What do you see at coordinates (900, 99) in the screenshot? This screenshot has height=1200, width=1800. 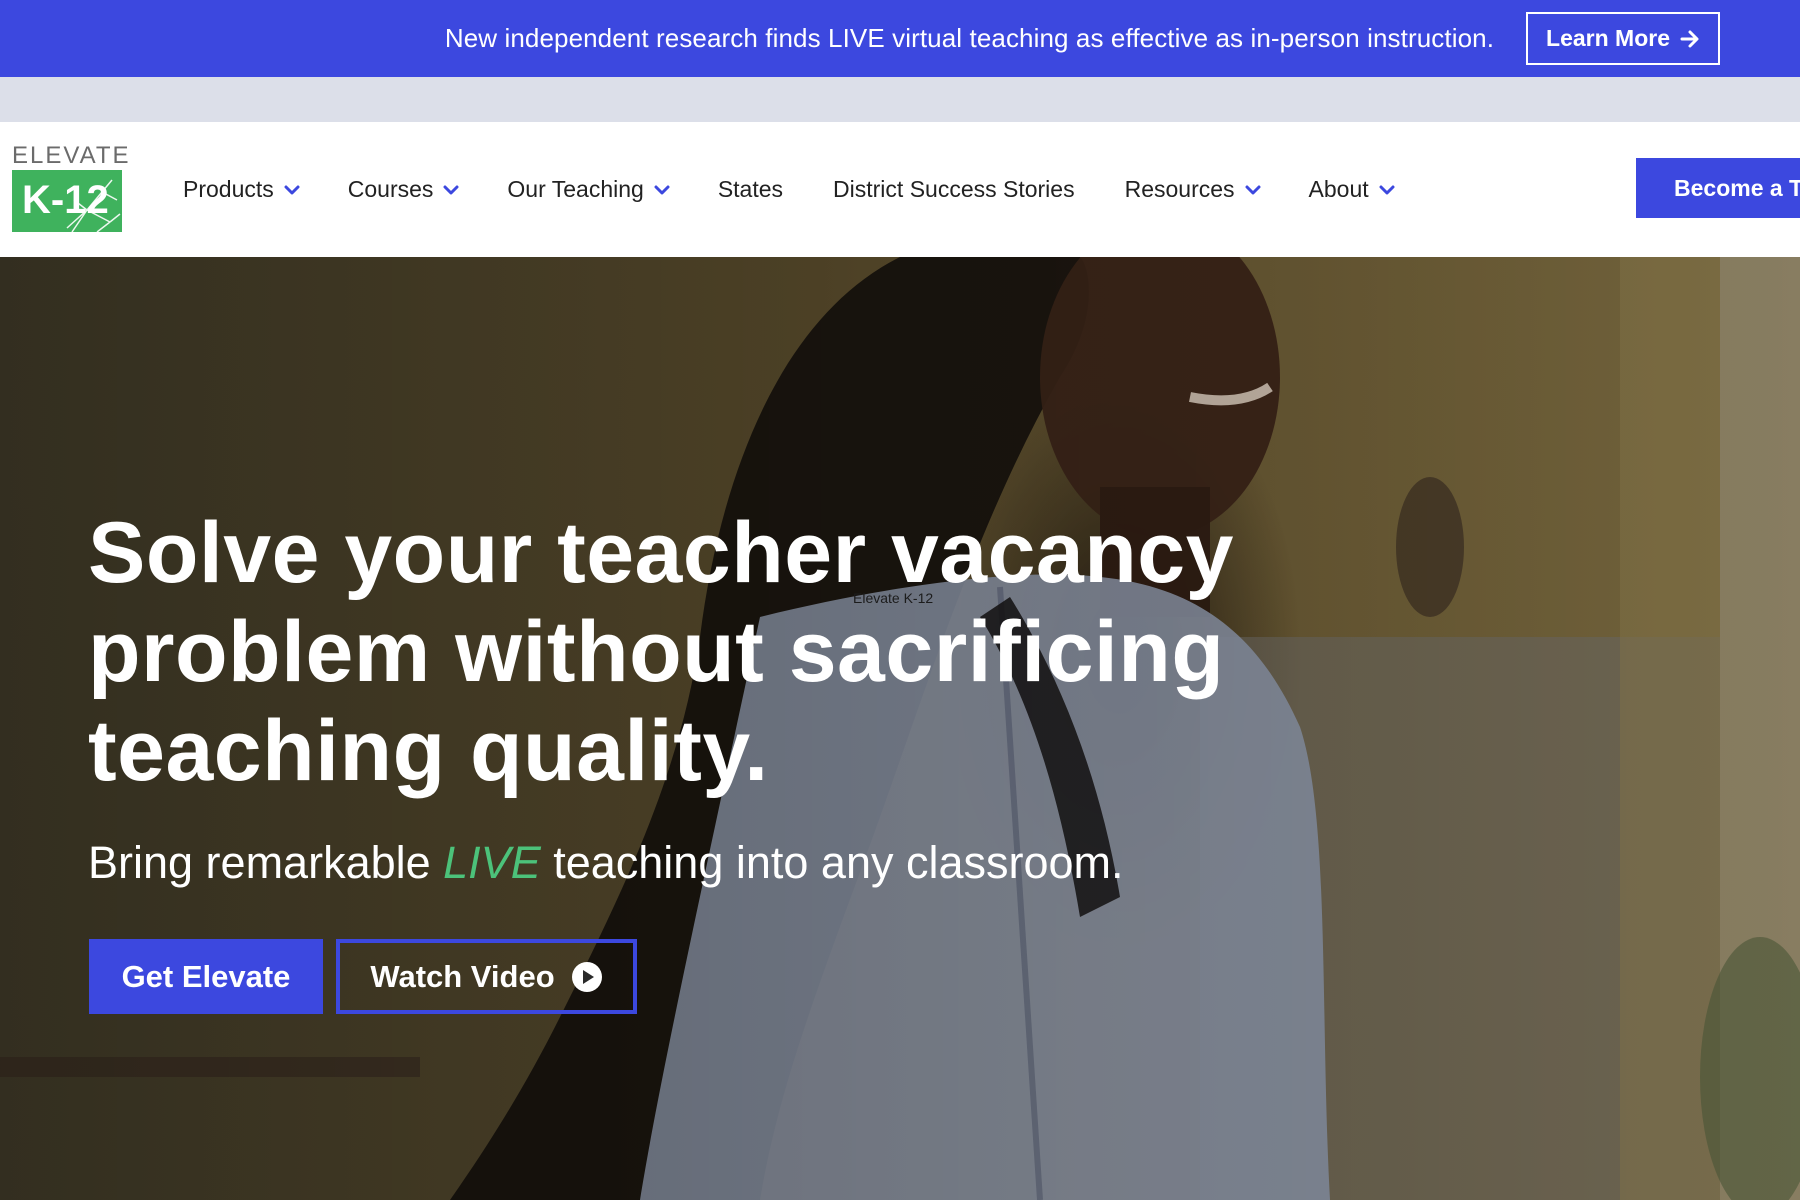 I see `gray-strip` at bounding box center [900, 99].